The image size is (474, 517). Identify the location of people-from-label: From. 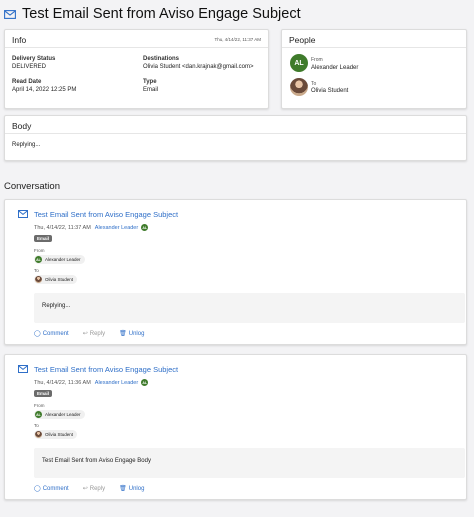
(317, 60).